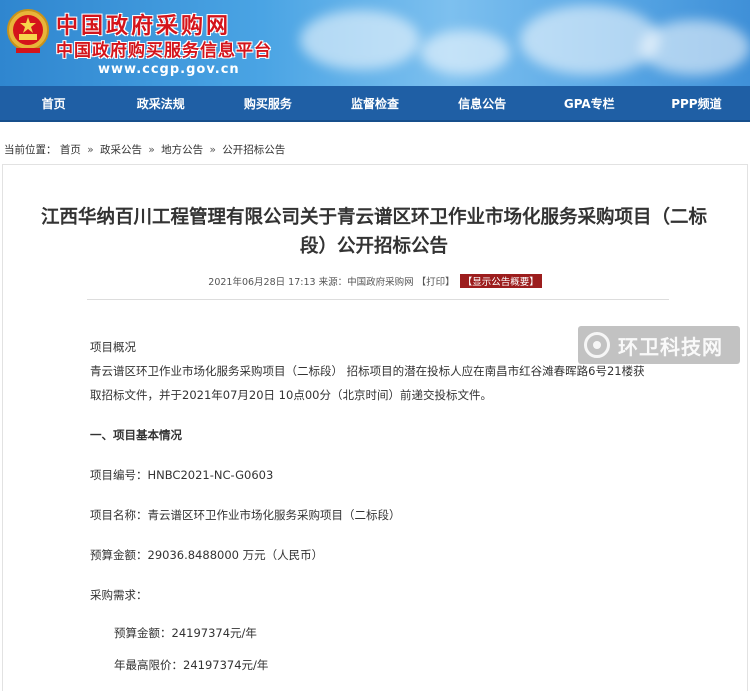  What do you see at coordinates (500, 281) in the screenshot?
I see `show-summary-button: 【显示公告概要】` at bounding box center [500, 281].